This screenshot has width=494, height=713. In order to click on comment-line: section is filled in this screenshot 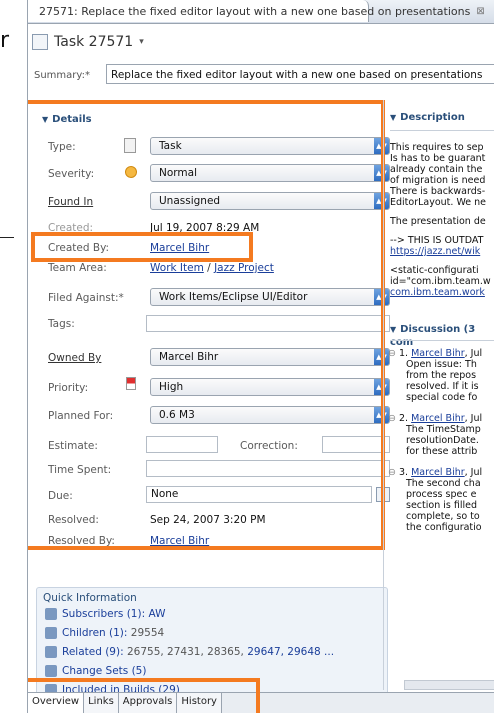, I will do `click(441, 505)`.